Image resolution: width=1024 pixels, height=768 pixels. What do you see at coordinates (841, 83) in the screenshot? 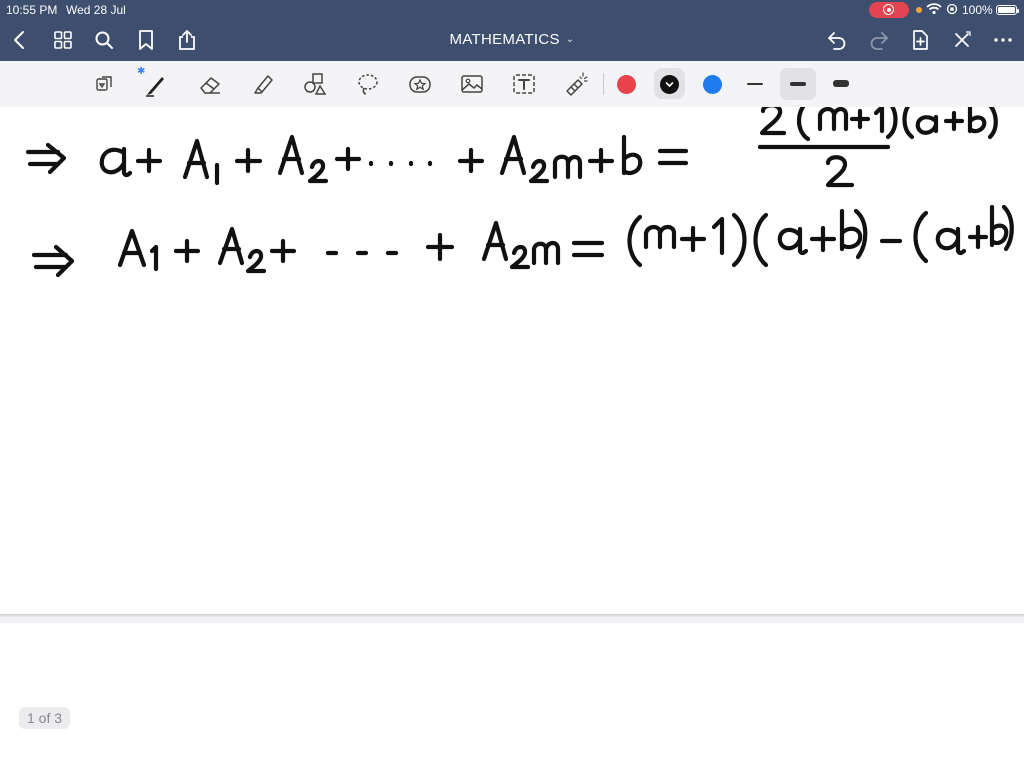
I see `stroke-thick-option` at bounding box center [841, 83].